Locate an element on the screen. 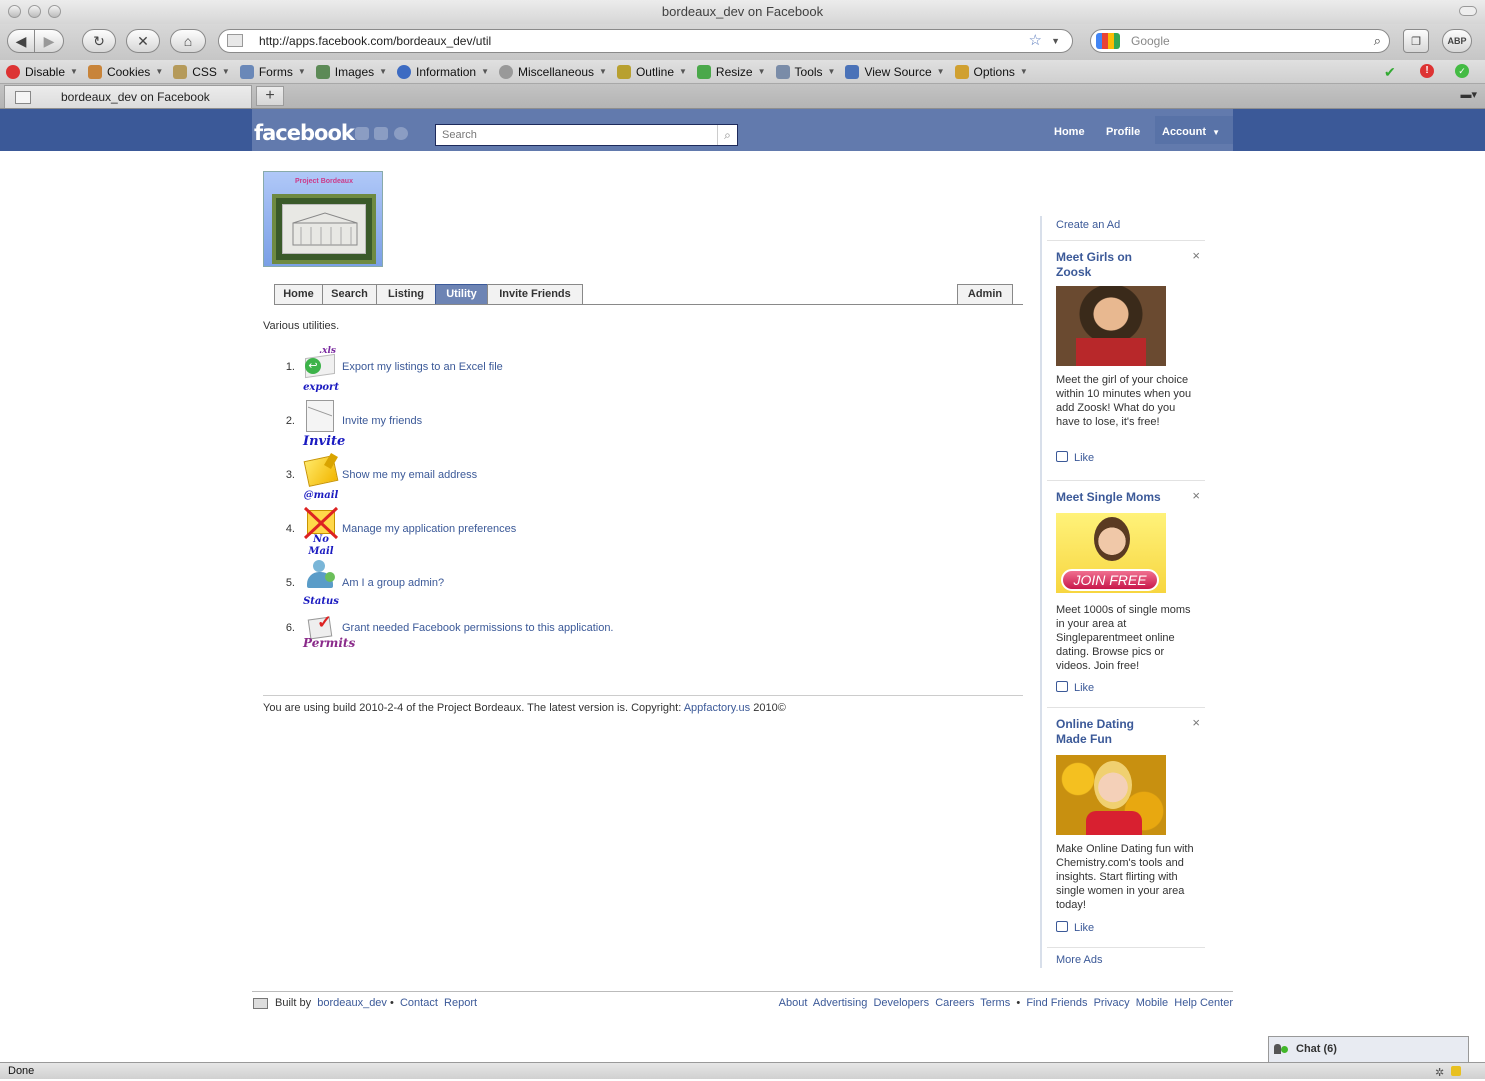  permits-checklist-icon: ✓ Permits is located at coordinates (329, 637).